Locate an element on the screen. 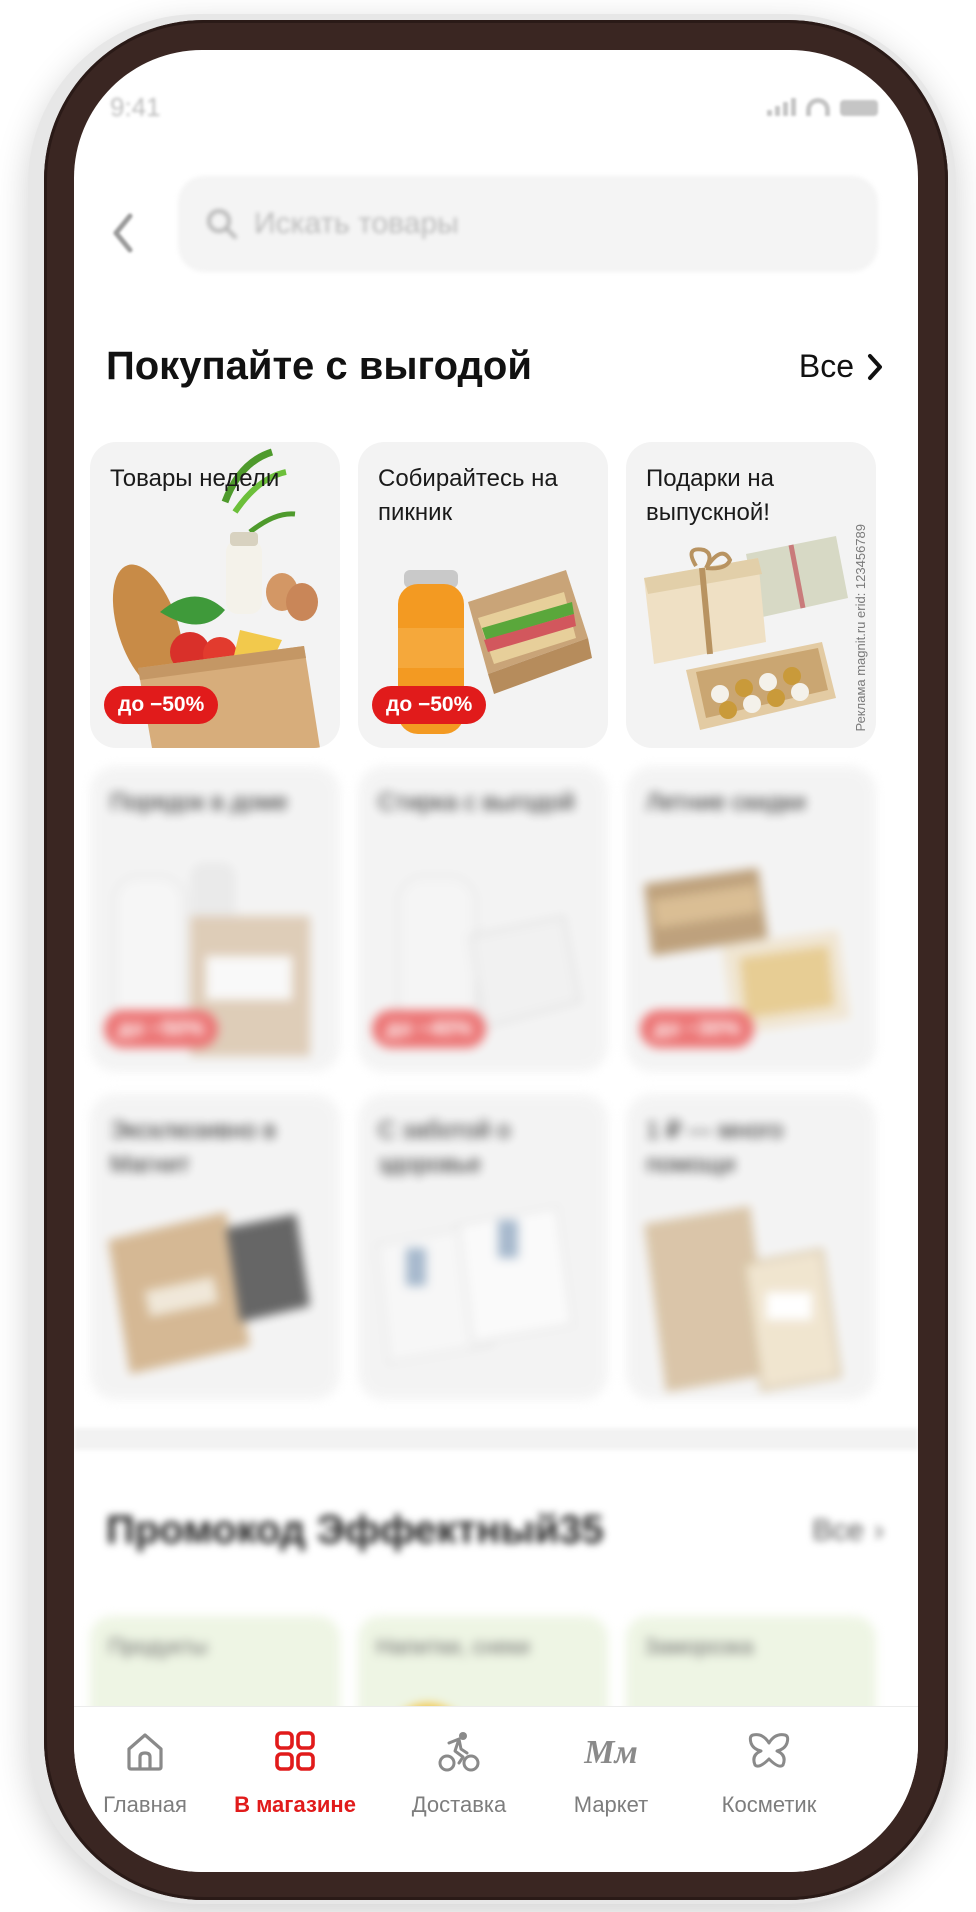 The image size is (976, 1912). promo-see-all-label: Все is located at coordinates (838, 1530).